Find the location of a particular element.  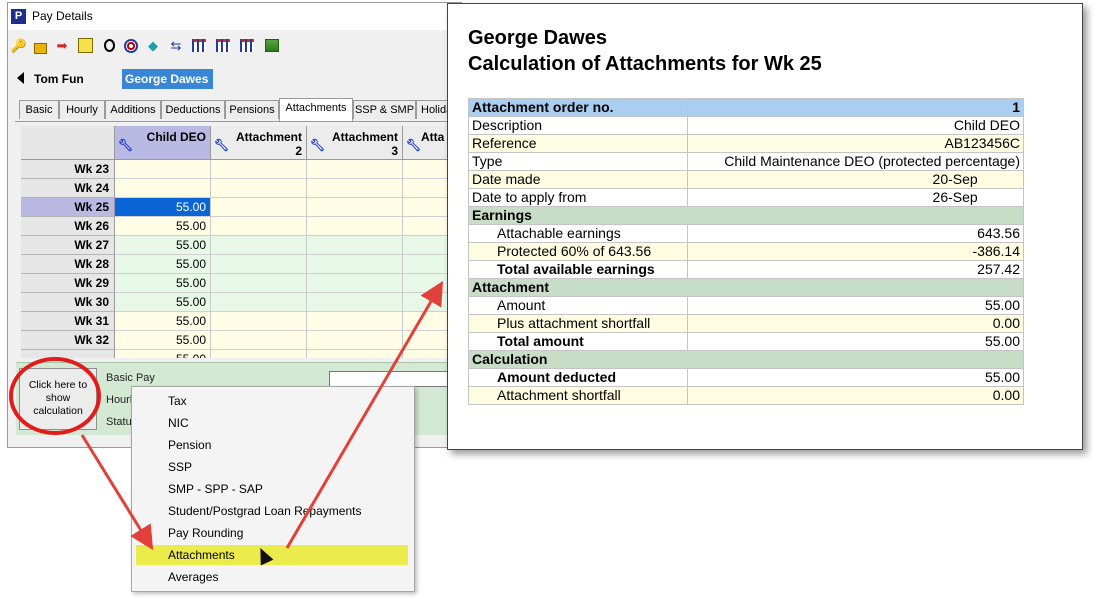

current-employee: George Dawes is located at coordinates (167, 79).